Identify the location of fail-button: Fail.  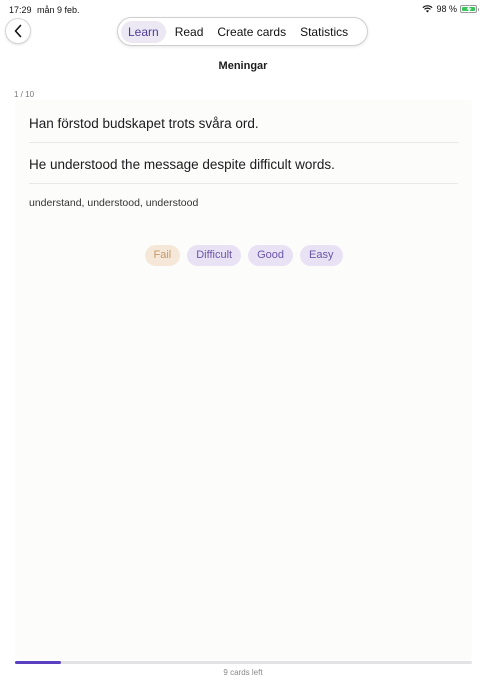
(162, 255).